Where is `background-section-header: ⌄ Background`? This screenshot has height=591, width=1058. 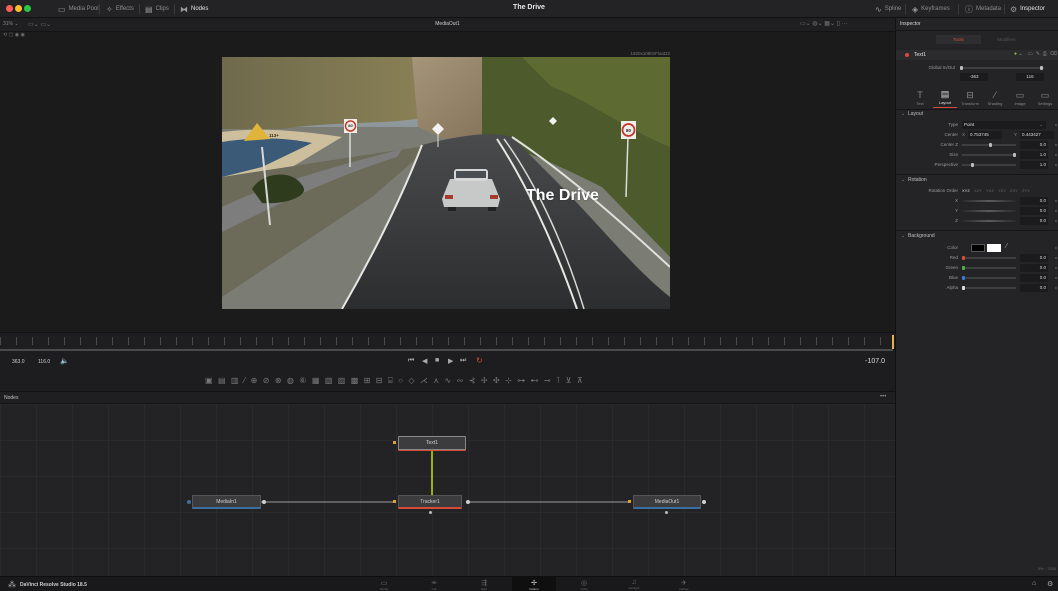
background-section-header: ⌄ Background is located at coordinates (977, 236).